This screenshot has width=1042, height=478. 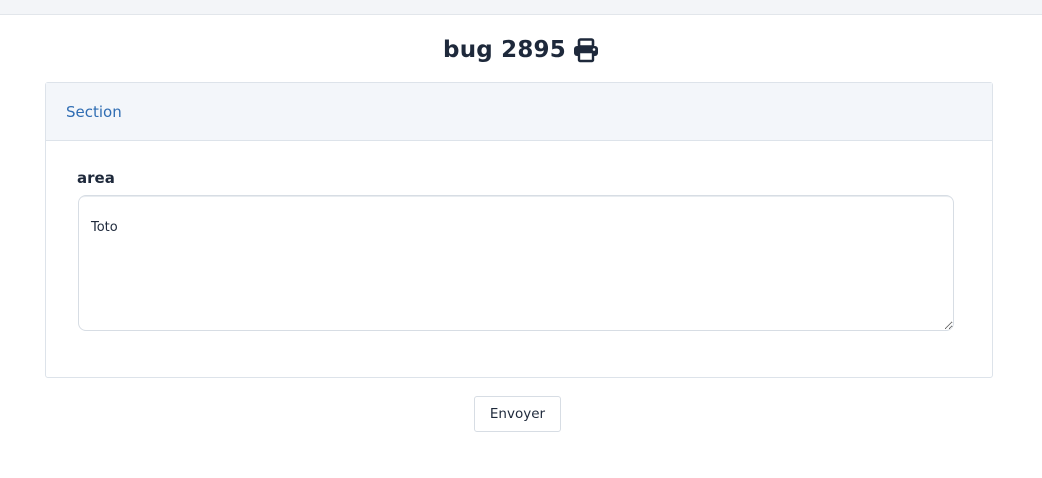 What do you see at coordinates (586, 50) in the screenshot?
I see `print-icon` at bounding box center [586, 50].